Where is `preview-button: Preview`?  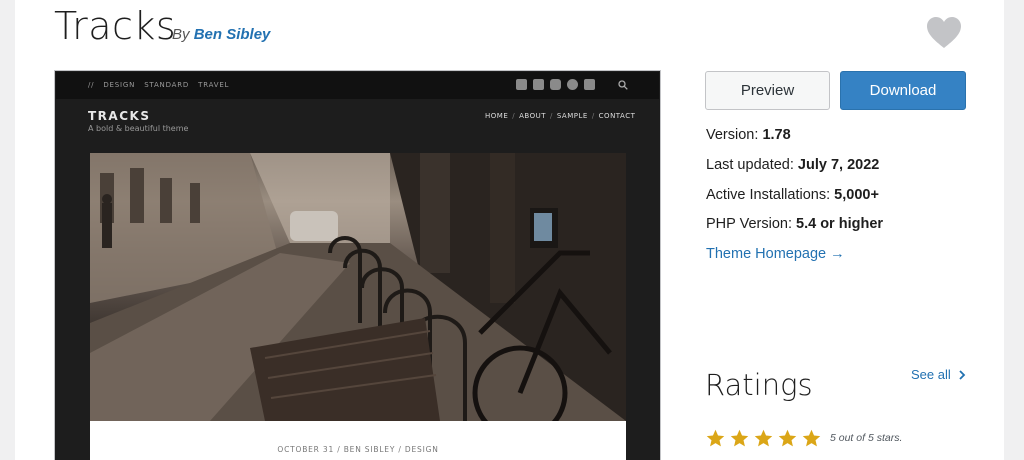
preview-button: Preview is located at coordinates (767, 90).